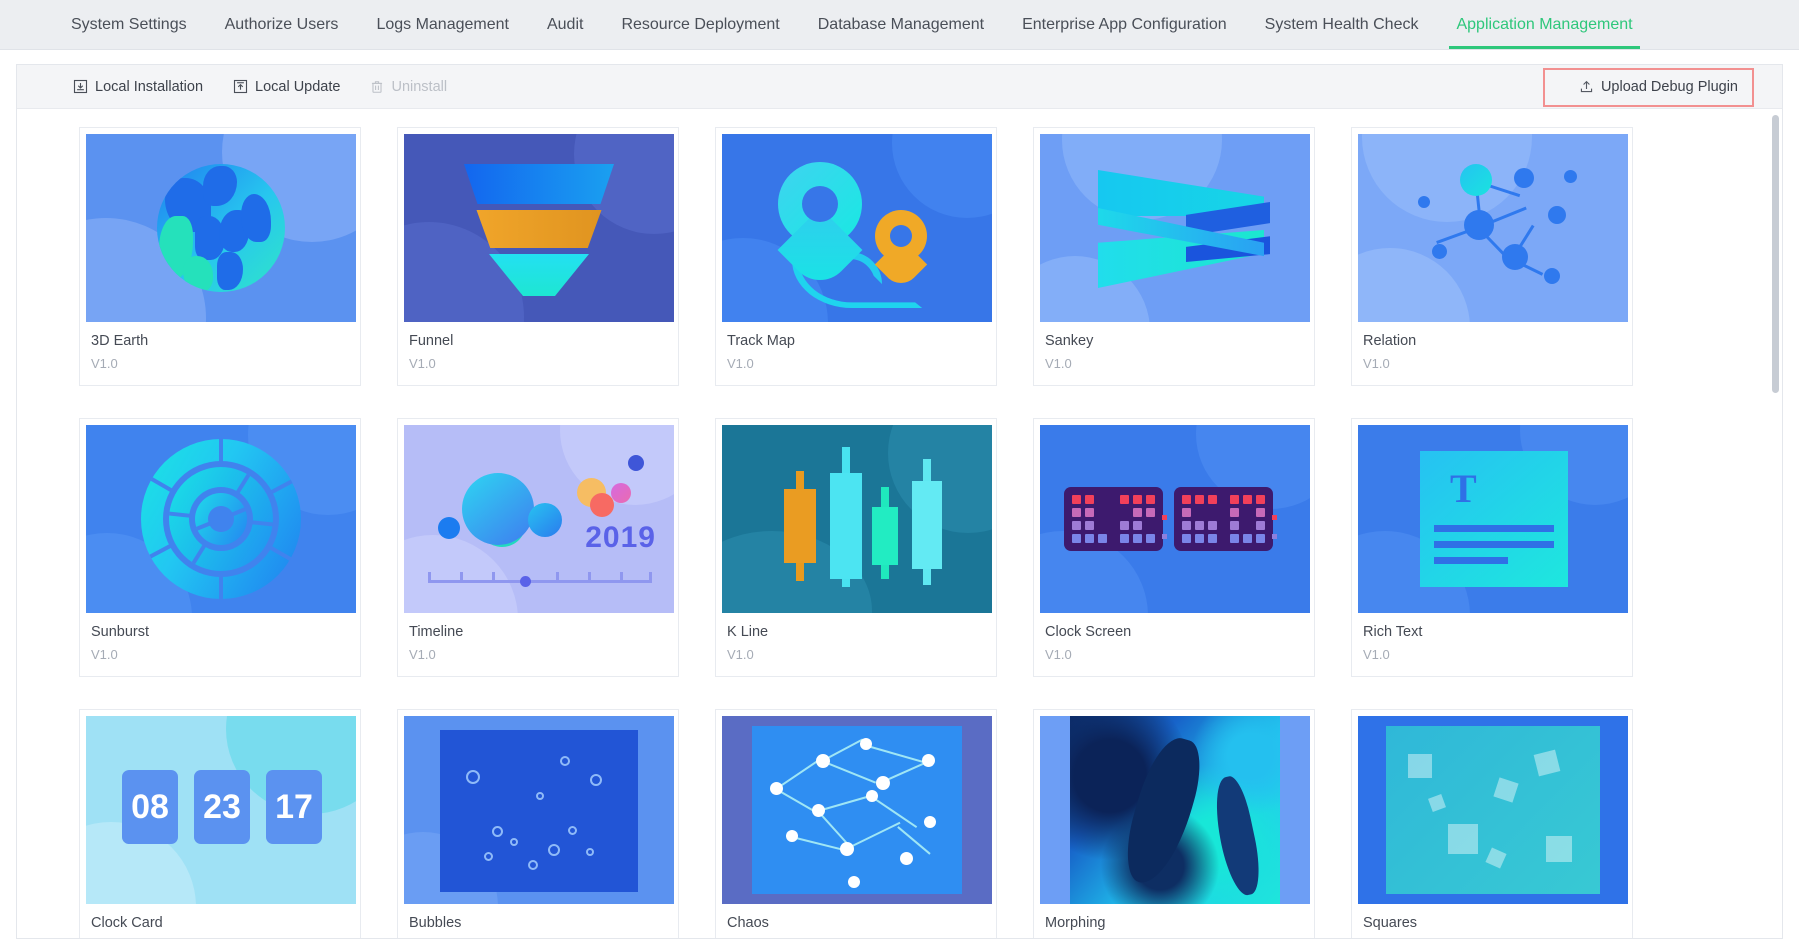 This screenshot has width=1799, height=939. Describe the element at coordinates (1069, 341) in the screenshot. I see `card-title: Sankey` at that location.